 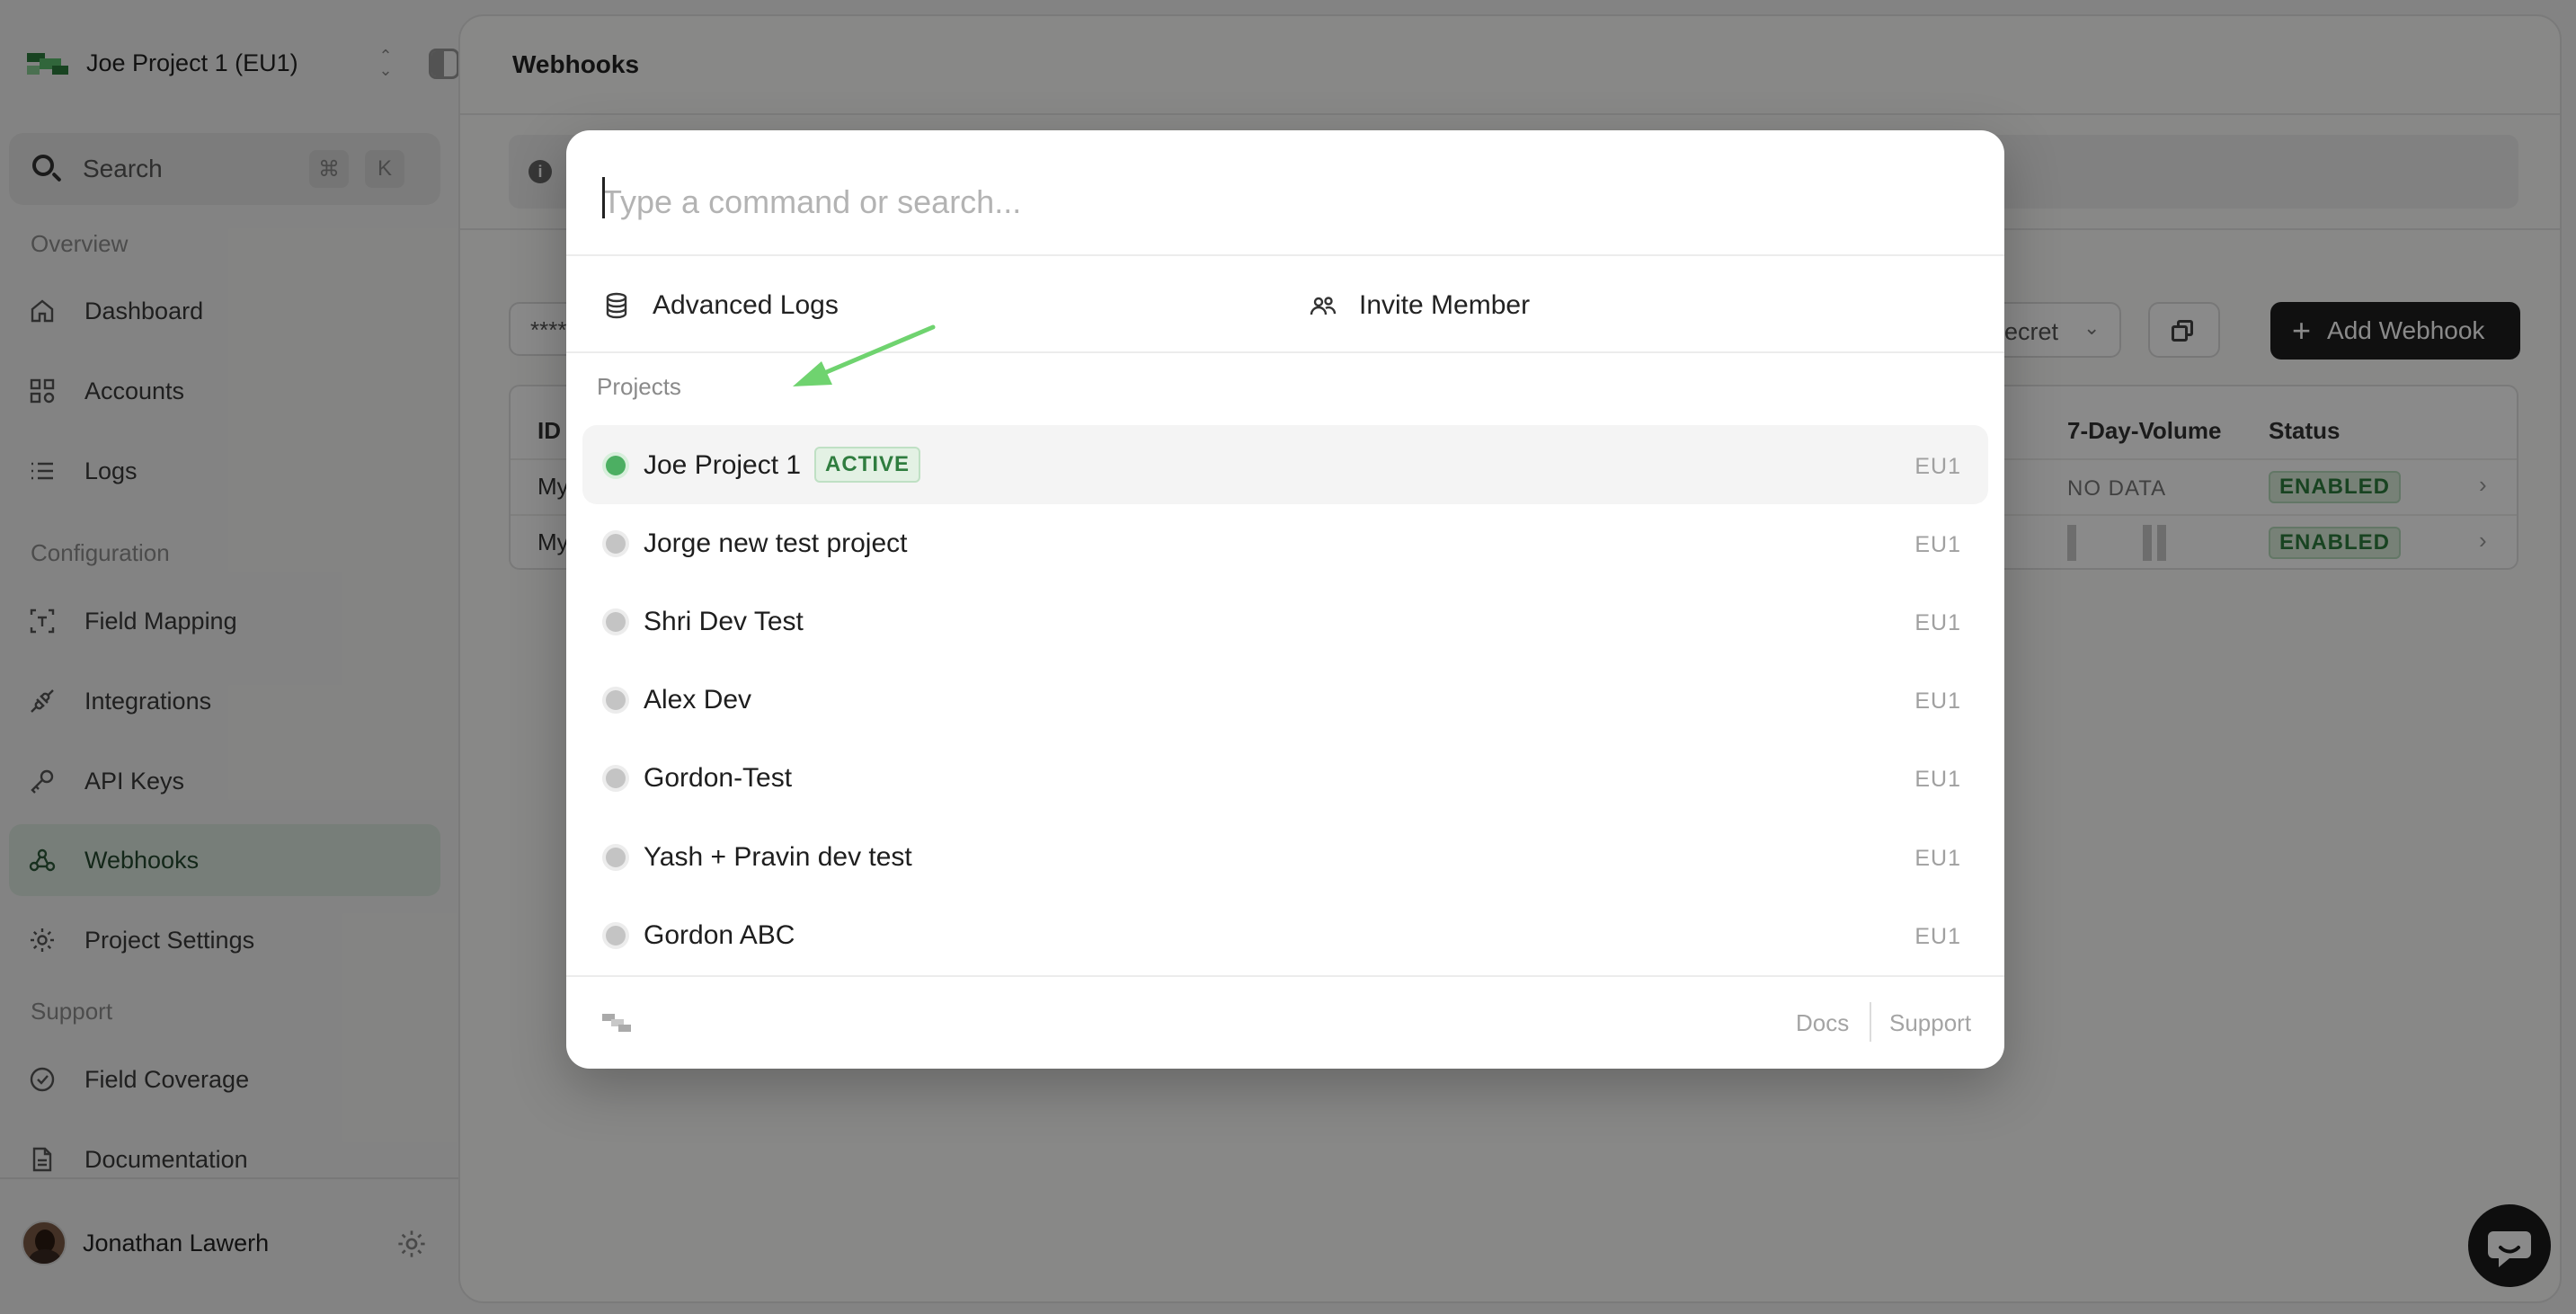 What do you see at coordinates (639, 387) in the screenshot?
I see `group-label-projects: Projects` at bounding box center [639, 387].